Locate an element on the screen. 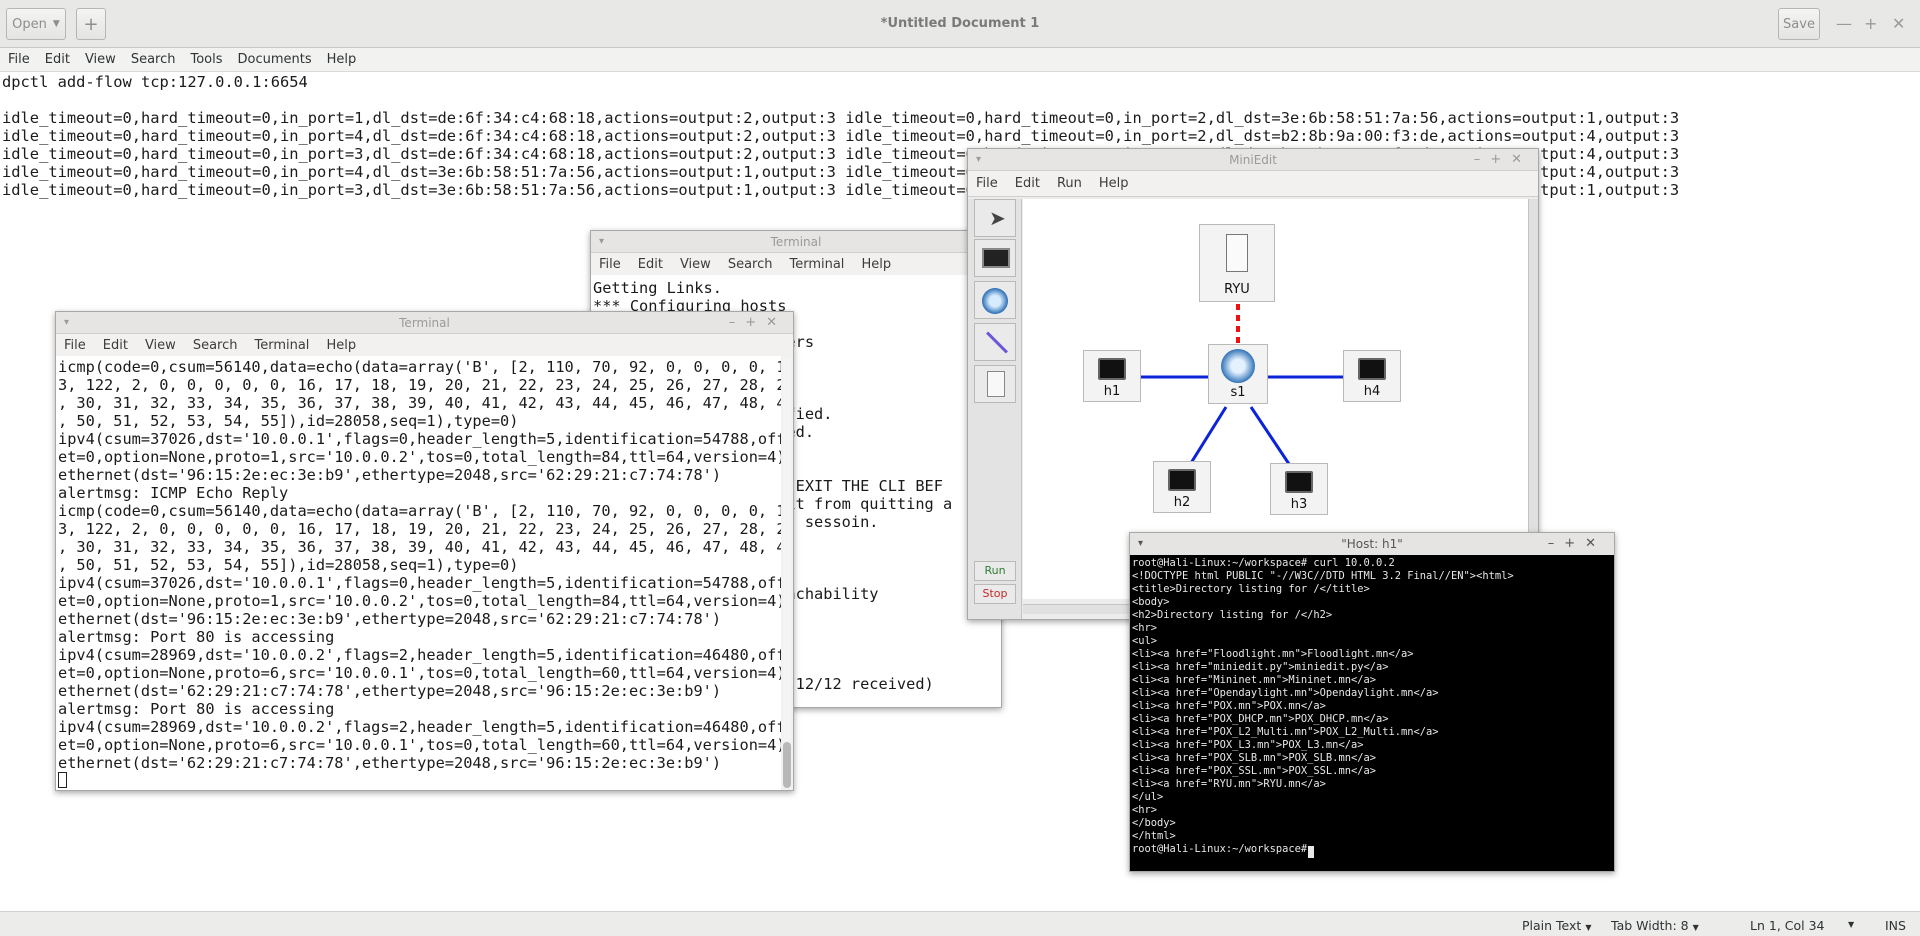 The height and width of the screenshot is (936, 1920). menu-tools: Tools is located at coordinates (206, 59).